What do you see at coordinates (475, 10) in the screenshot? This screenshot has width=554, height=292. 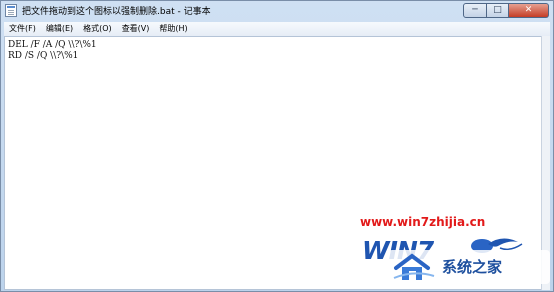 I see `minimize-button: ─` at bounding box center [475, 10].